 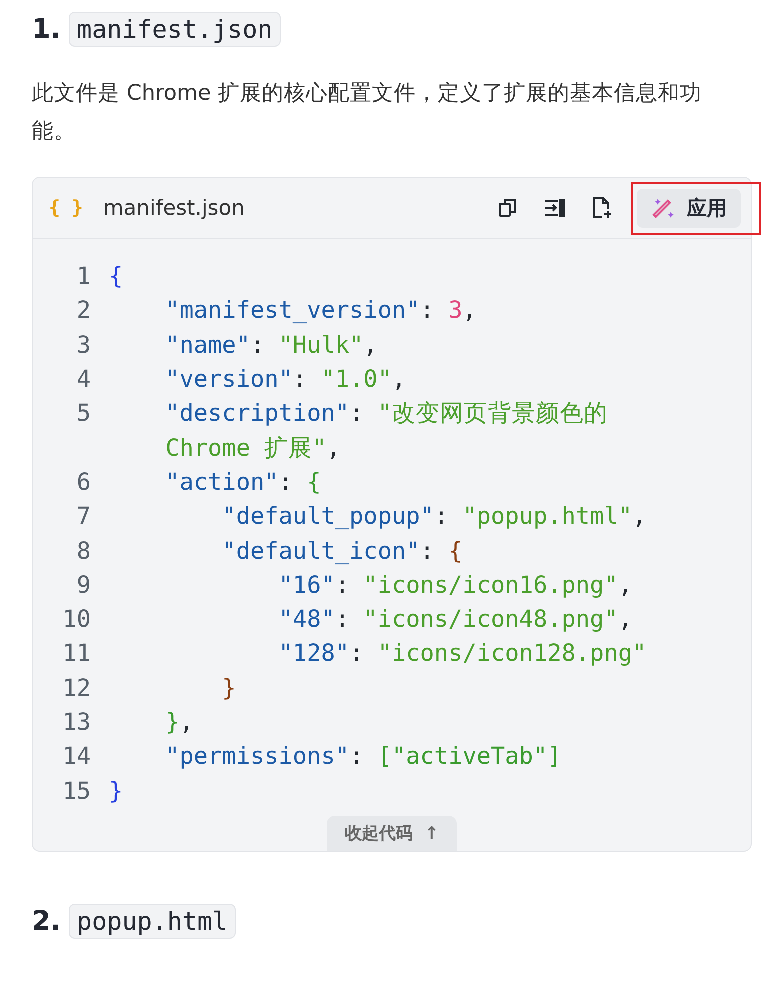 I want to click on code-line: "action": {, so click(x=243, y=482).